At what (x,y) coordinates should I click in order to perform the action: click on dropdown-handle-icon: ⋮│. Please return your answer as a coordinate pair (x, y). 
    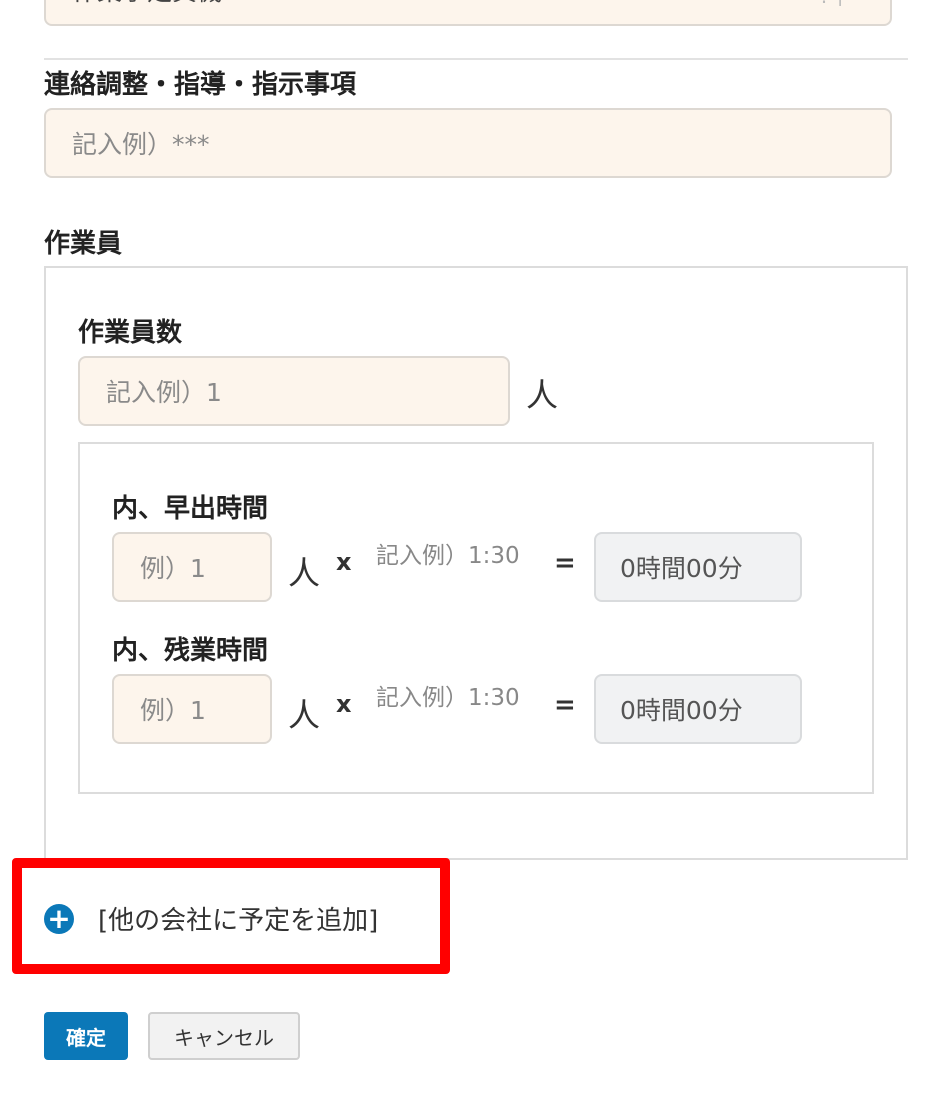
    Looking at the image, I should click on (830, 3).